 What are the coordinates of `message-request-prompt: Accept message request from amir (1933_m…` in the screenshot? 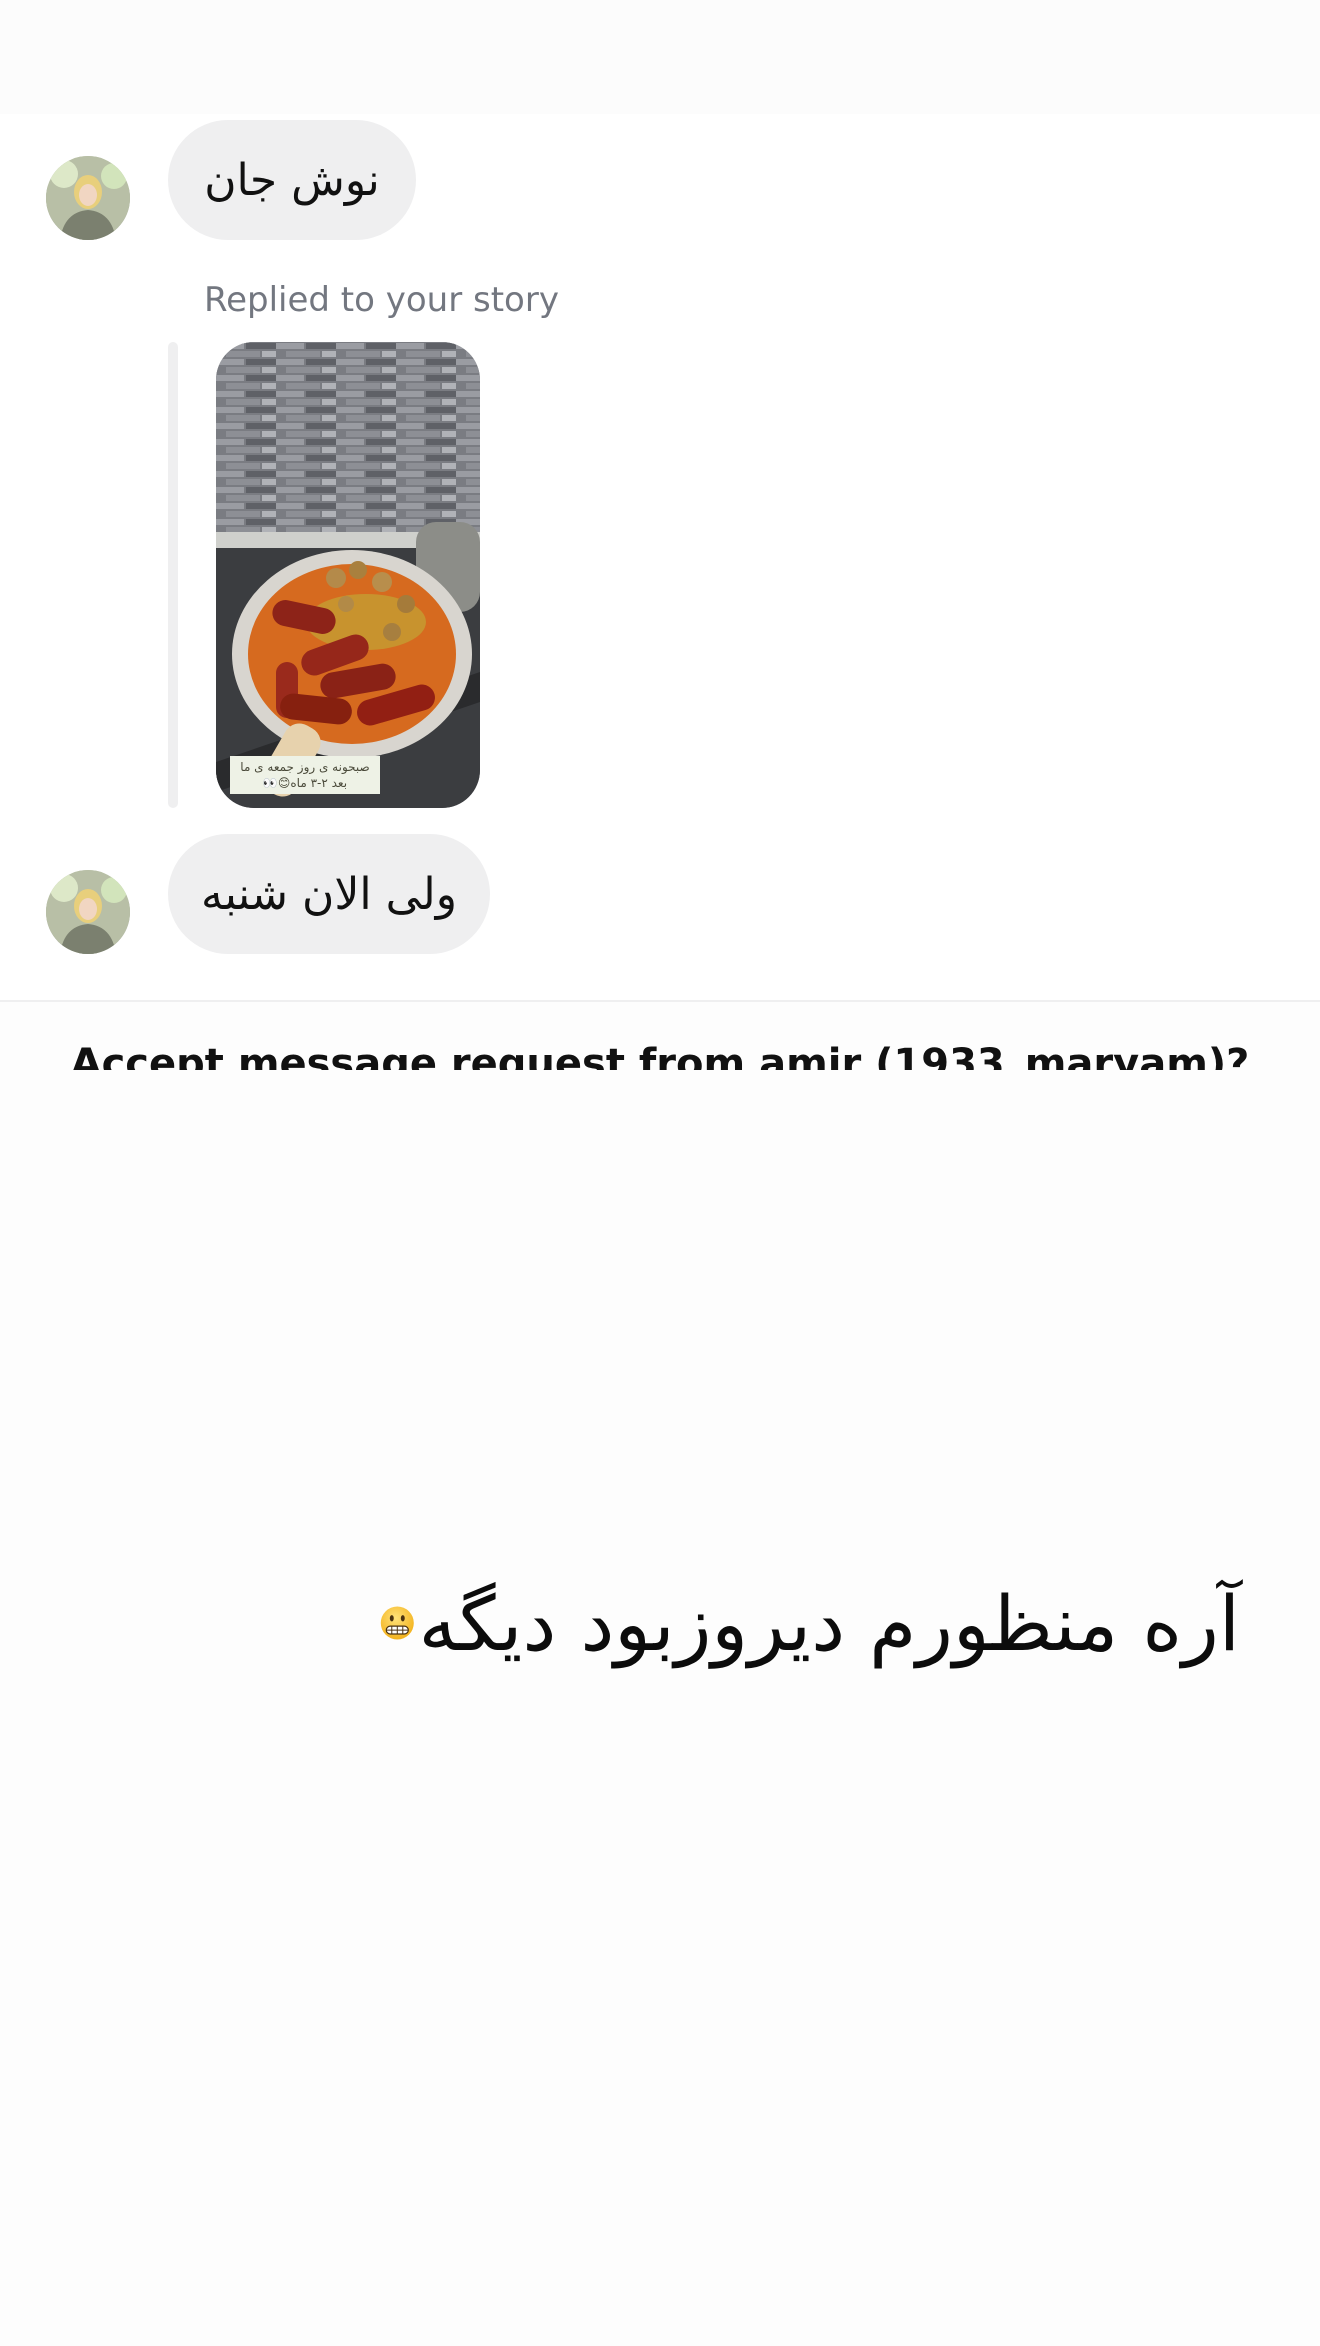 It's located at (660, 1055).